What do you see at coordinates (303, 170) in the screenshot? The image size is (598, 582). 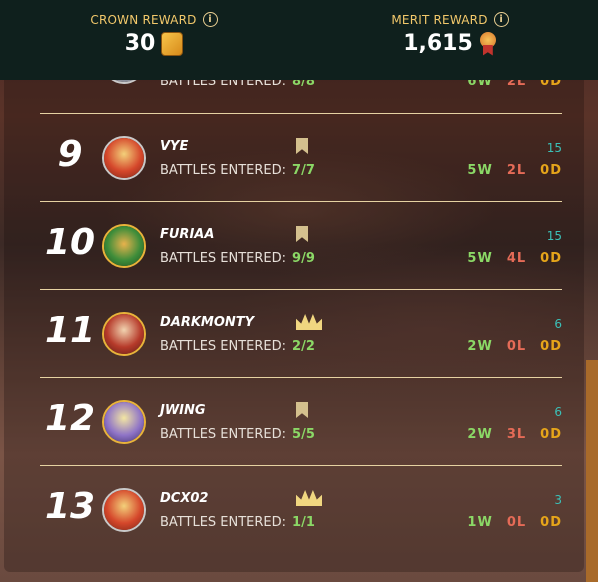 I see `battles-entered-count: 7/7` at bounding box center [303, 170].